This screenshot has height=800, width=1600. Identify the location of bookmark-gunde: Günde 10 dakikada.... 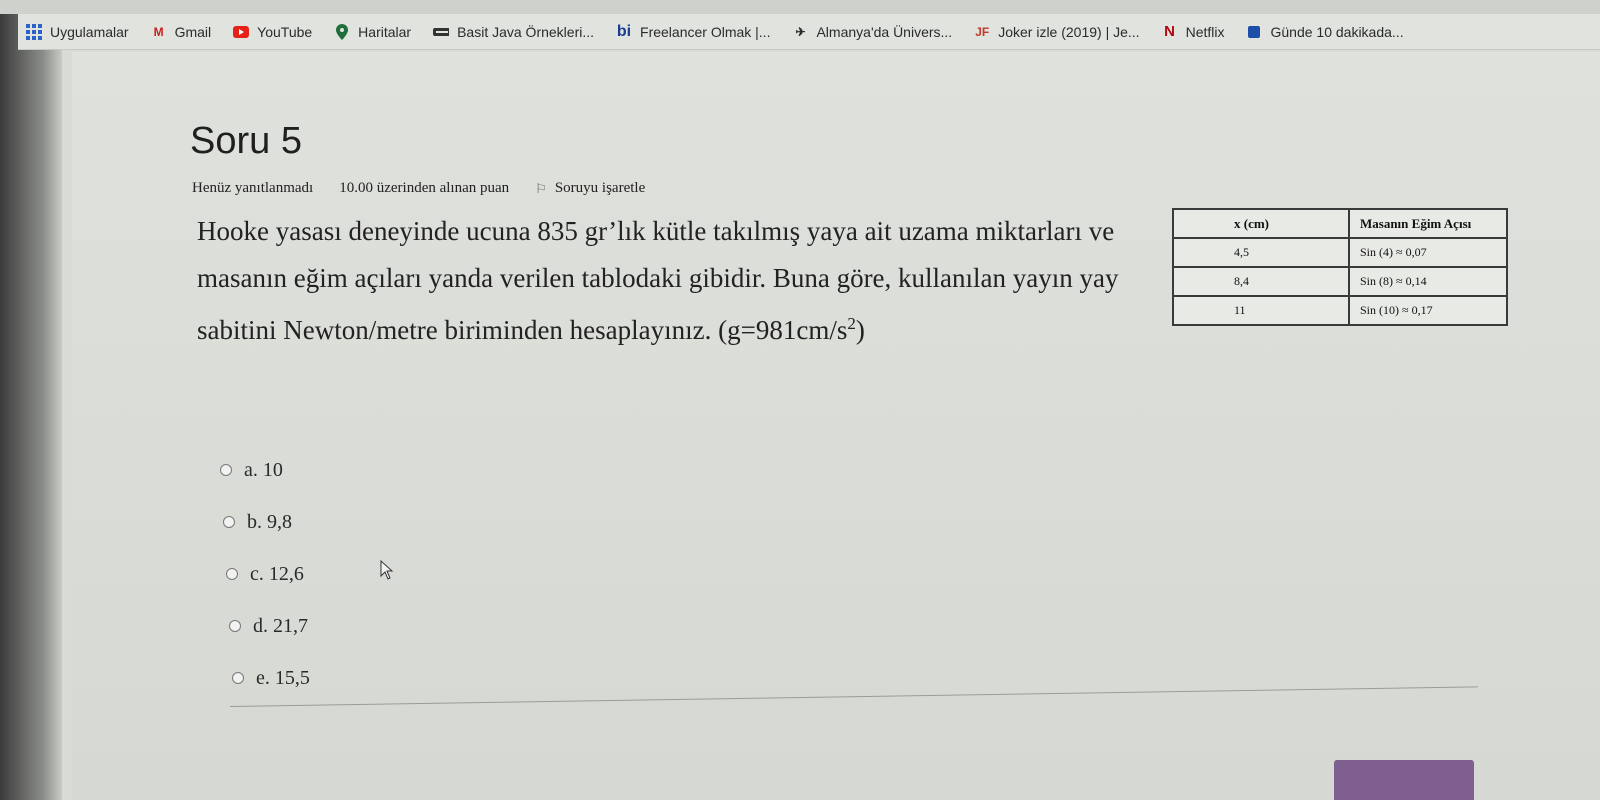
(1325, 31).